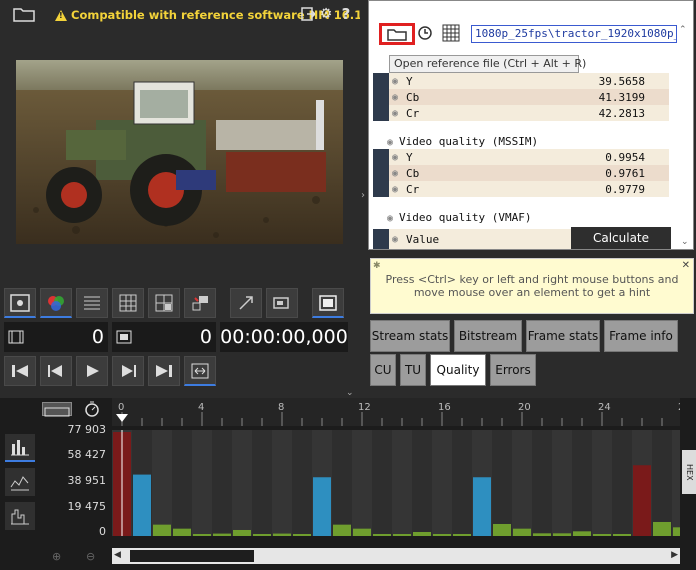  I want to click on prev-frame-button, so click(56, 371).